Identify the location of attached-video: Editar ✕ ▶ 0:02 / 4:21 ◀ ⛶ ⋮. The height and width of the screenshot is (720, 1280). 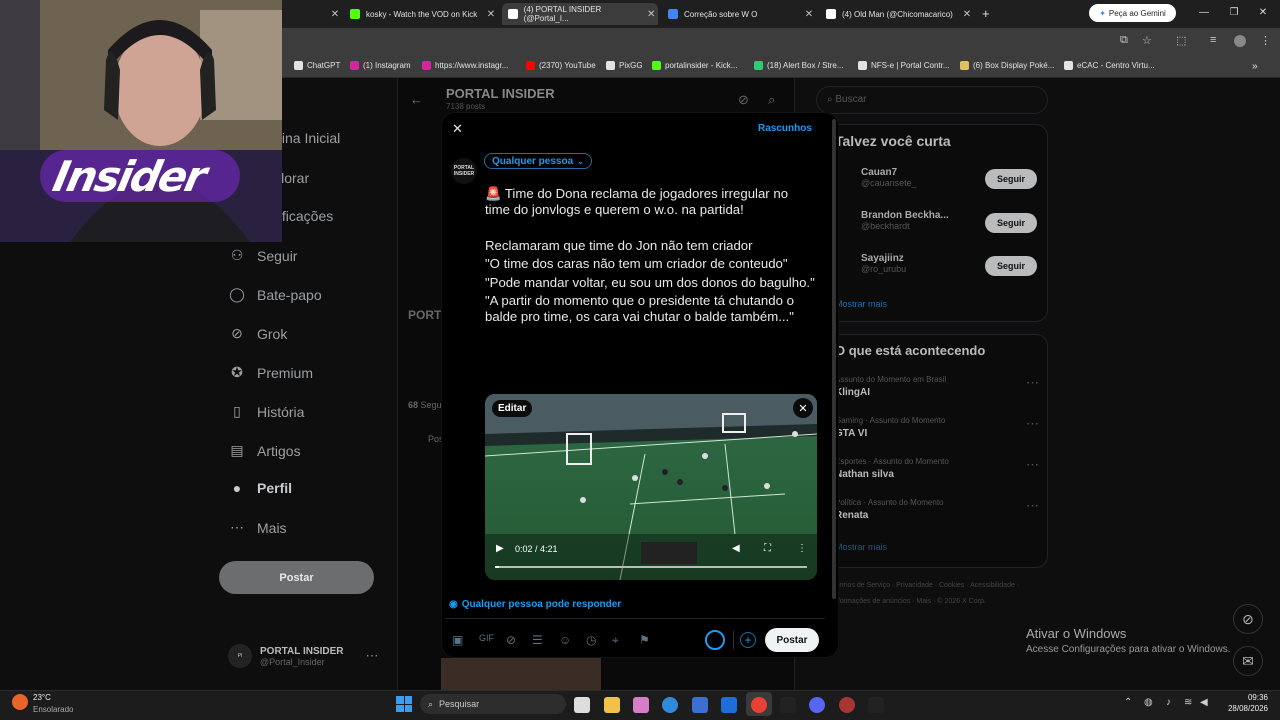
(651, 487).